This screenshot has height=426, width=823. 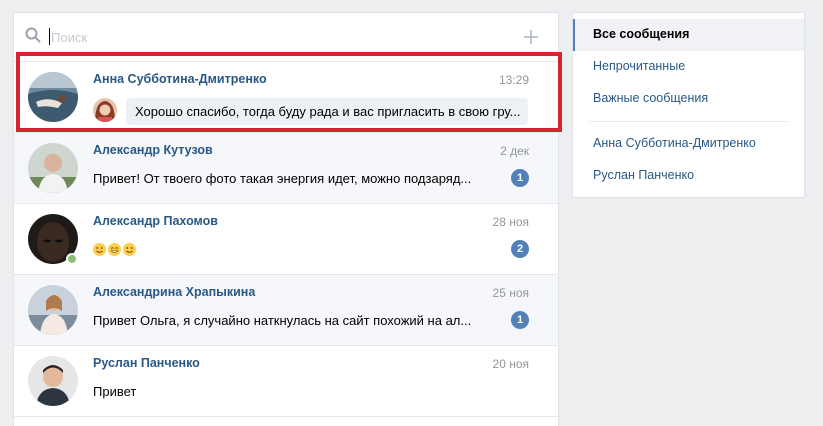 What do you see at coordinates (520, 249) in the screenshot?
I see `unread-badge: 2` at bounding box center [520, 249].